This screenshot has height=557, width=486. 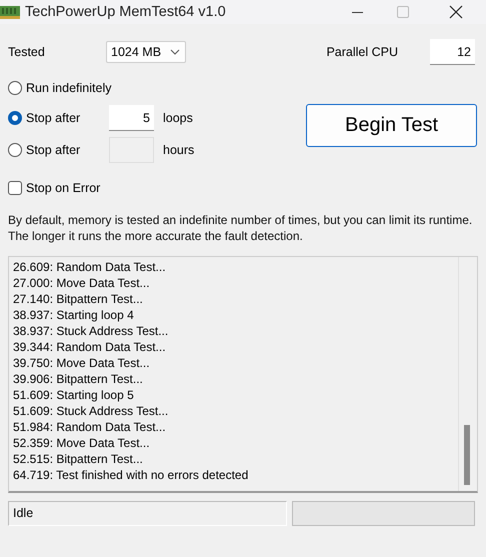 What do you see at coordinates (178, 118) in the screenshot?
I see `unit-label: loops` at bounding box center [178, 118].